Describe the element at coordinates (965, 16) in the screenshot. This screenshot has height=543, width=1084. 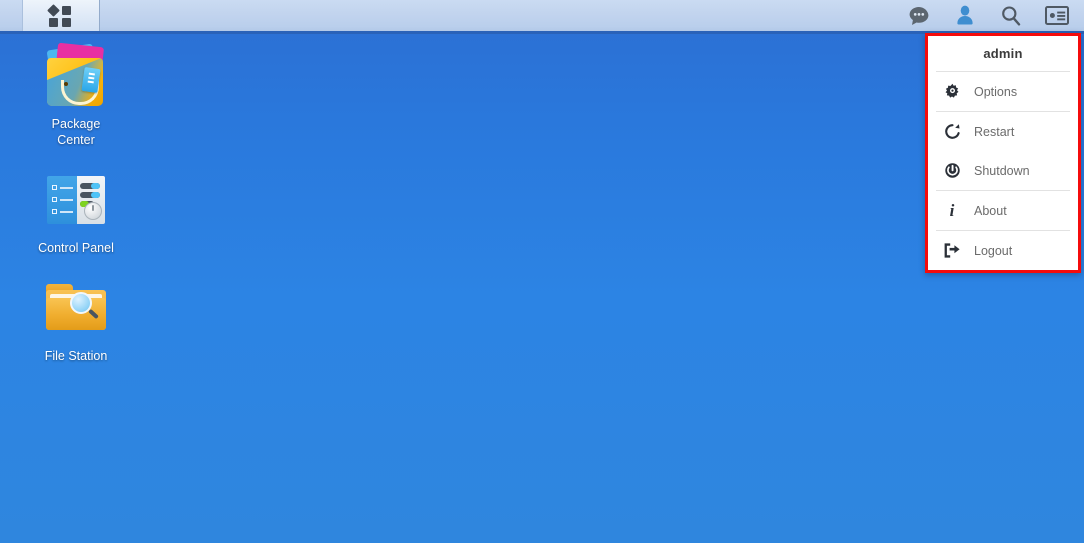
I see `user-account-icon` at that location.